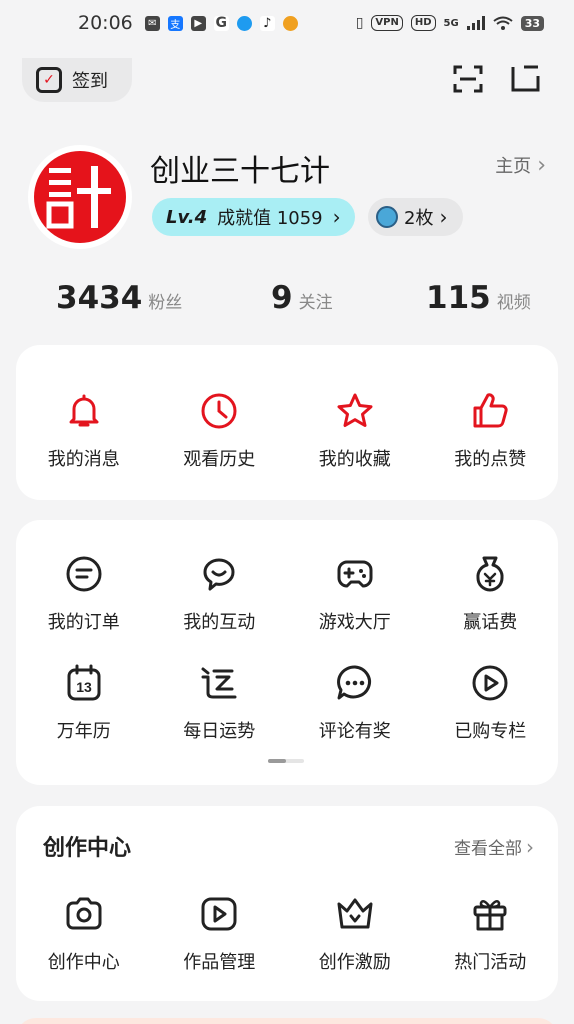 The width and height of the screenshot is (574, 1024). I want to click on gift-icon, so click(490, 915).